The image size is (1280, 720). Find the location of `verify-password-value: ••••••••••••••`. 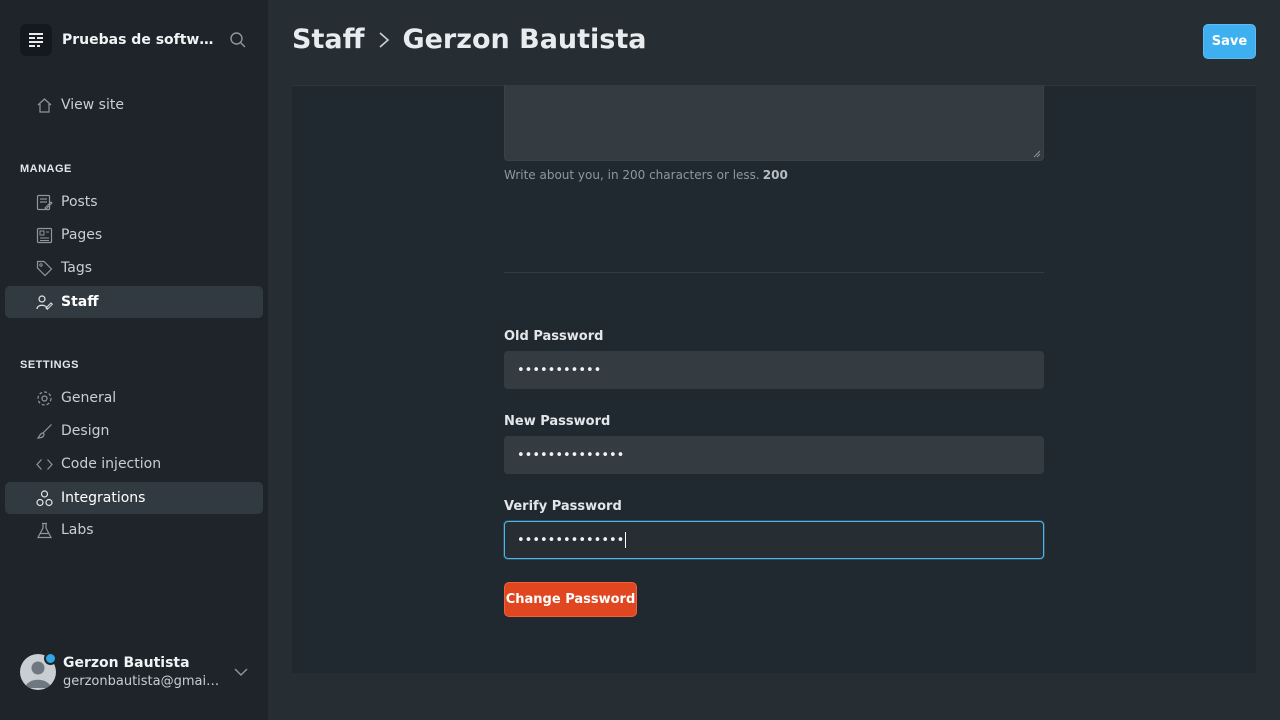

verify-password-value: •••••••••••••• is located at coordinates (571, 540).